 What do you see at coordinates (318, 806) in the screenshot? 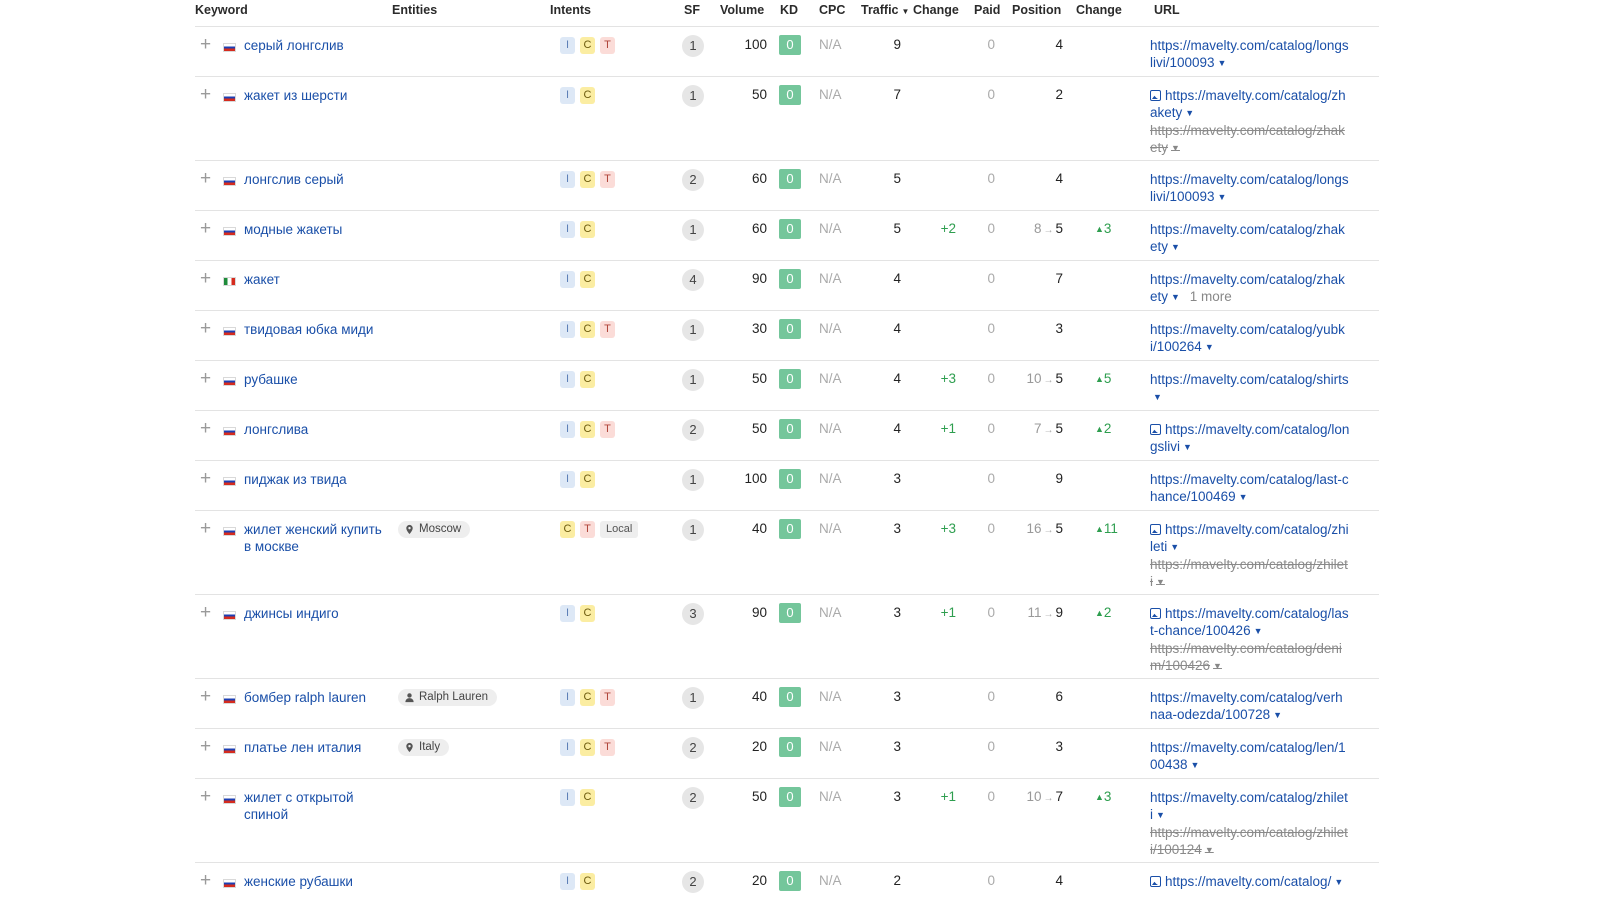
I see `keyword-link: жилет с открытой спиной` at bounding box center [318, 806].